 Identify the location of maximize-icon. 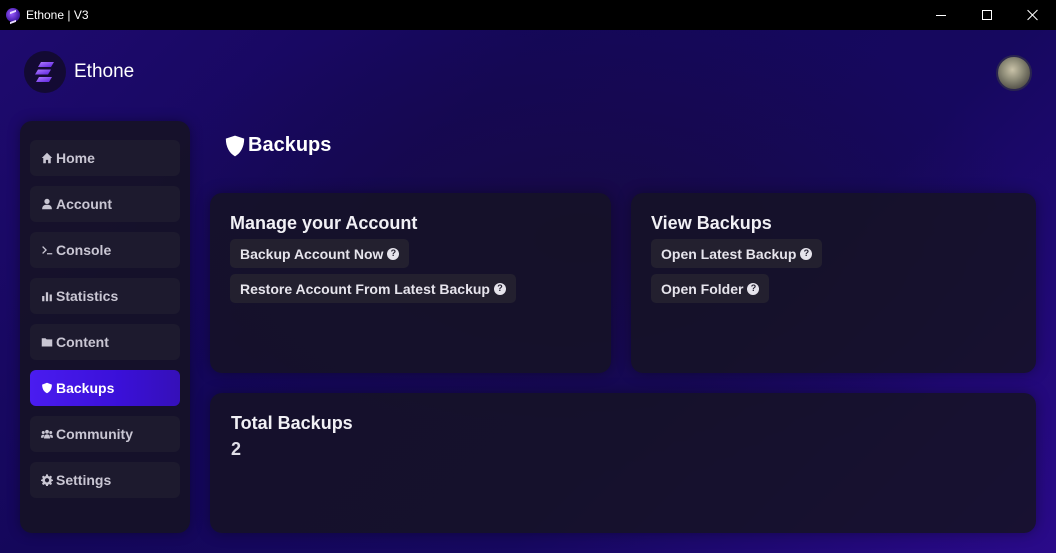
(987, 15).